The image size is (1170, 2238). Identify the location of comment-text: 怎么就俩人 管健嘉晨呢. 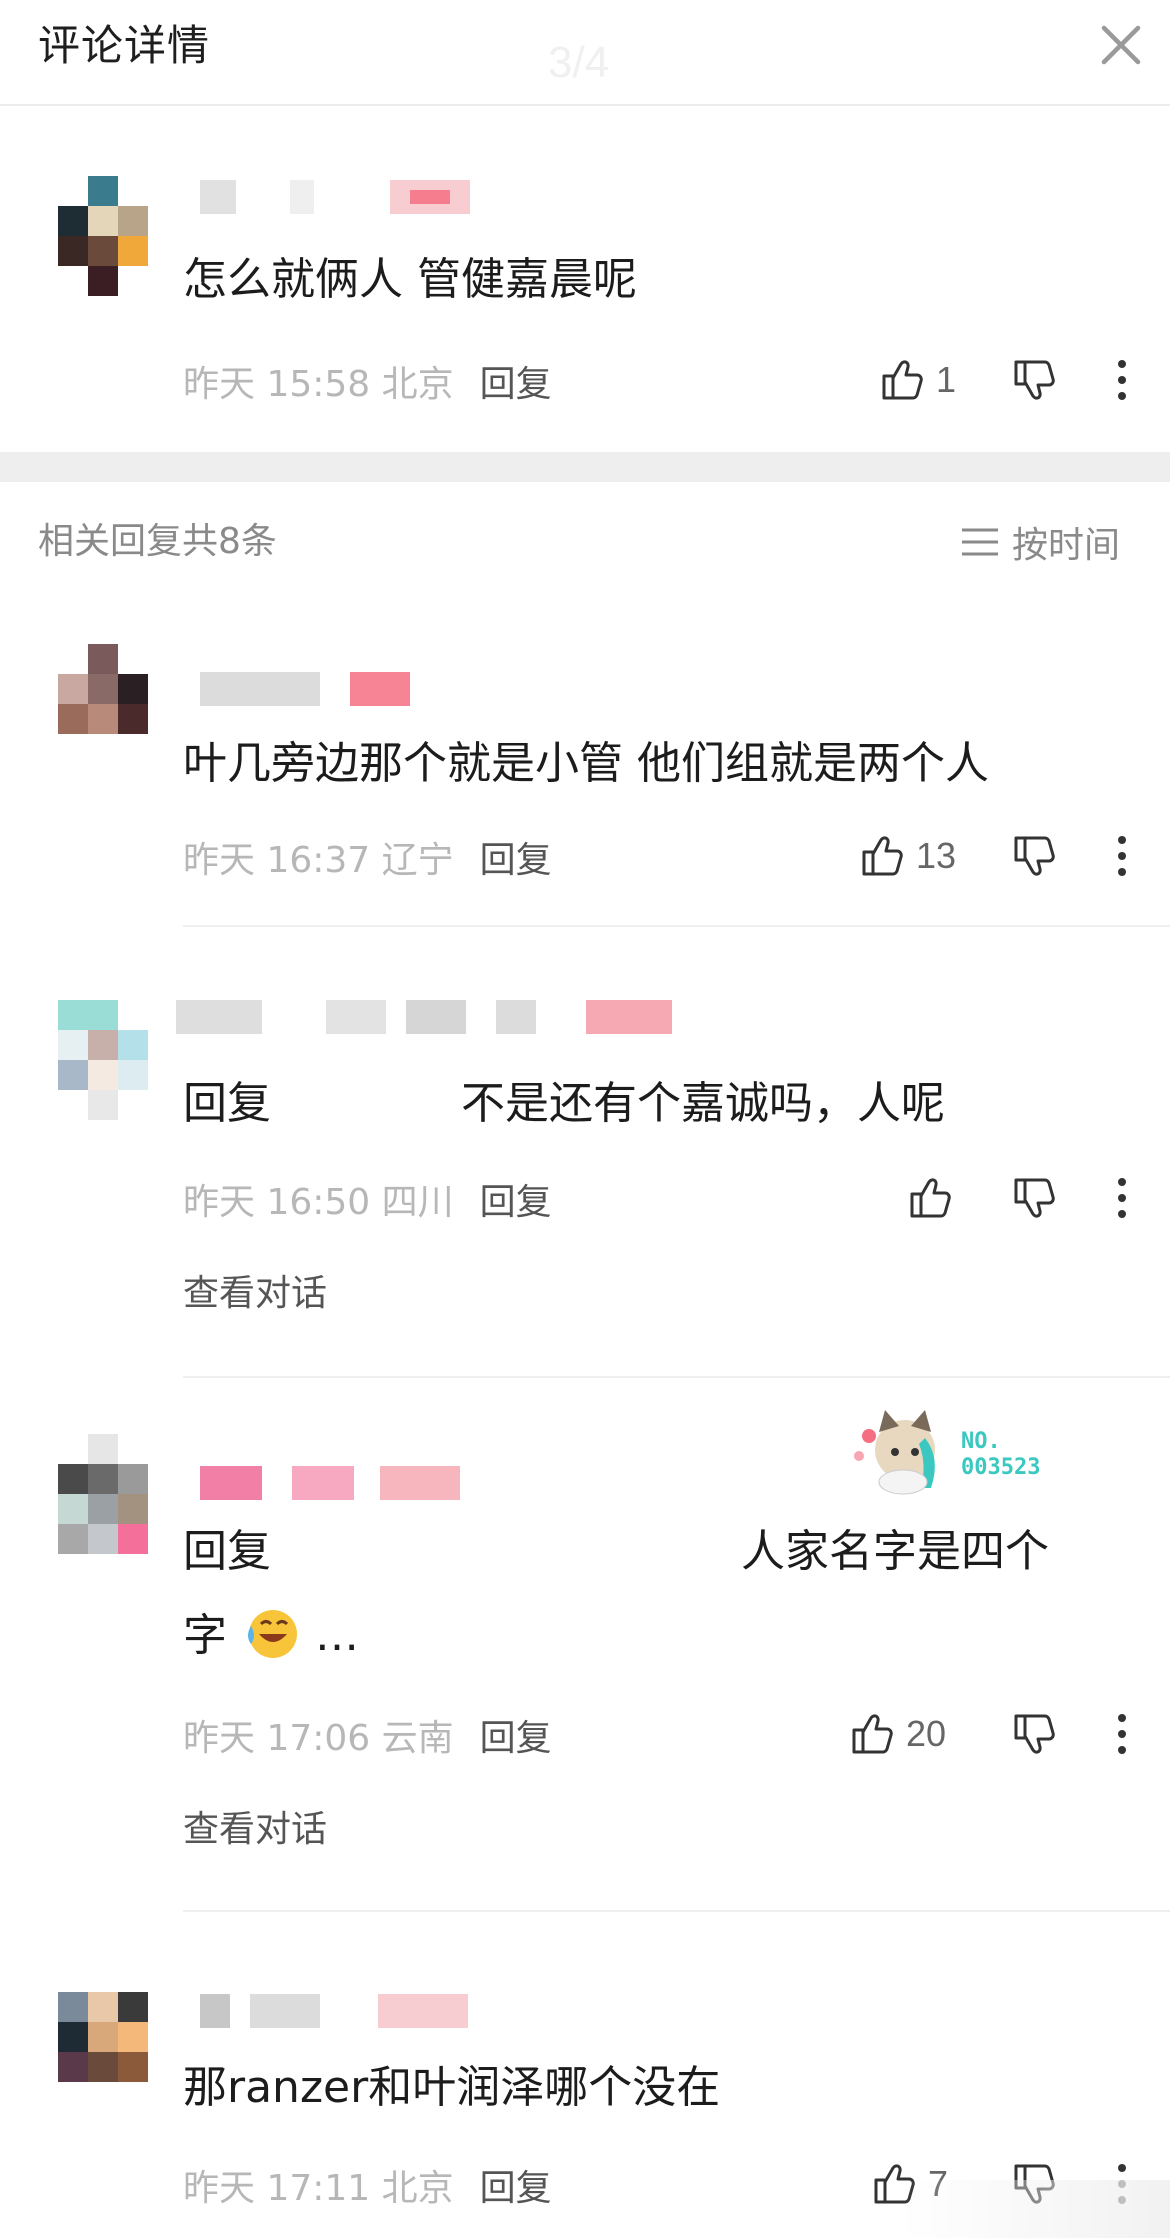
(410, 279).